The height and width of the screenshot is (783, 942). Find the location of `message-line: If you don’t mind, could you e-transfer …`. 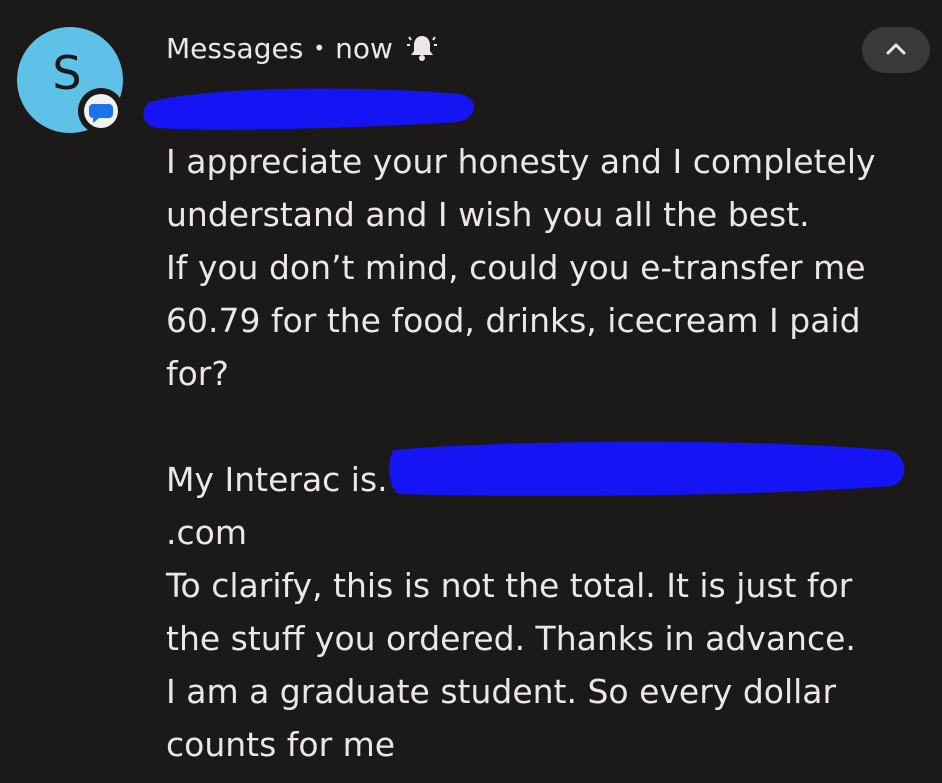

message-line: If you don’t mind, could you e-transfer … is located at coordinates (516, 267).